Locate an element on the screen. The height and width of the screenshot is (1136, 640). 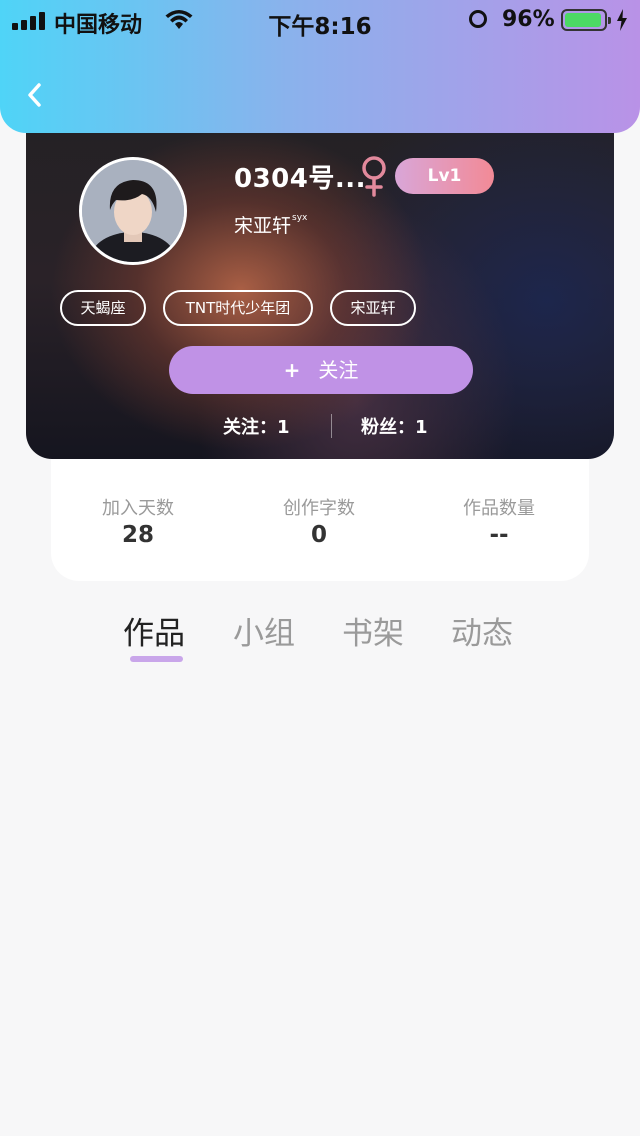
stat-label: 作品数量 is located at coordinates (499, 508).